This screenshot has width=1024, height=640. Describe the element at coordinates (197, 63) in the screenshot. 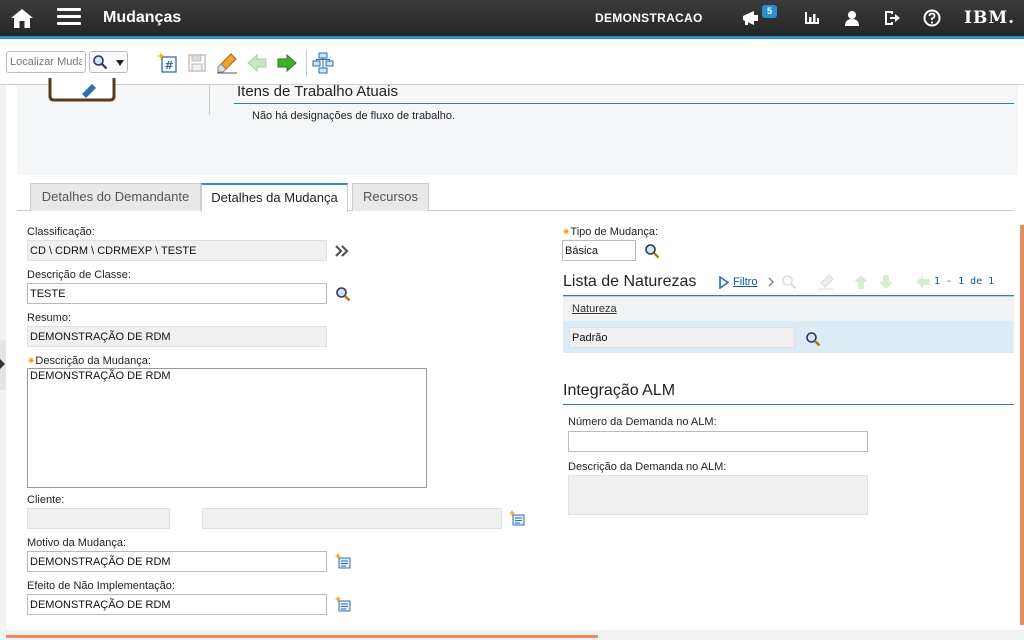

I see `save-icon` at that location.